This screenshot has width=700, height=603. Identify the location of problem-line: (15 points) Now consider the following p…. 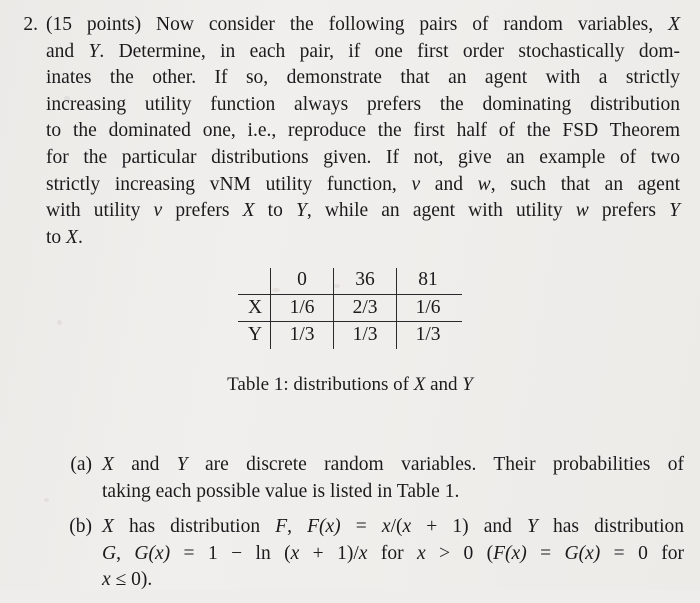
(363, 24).